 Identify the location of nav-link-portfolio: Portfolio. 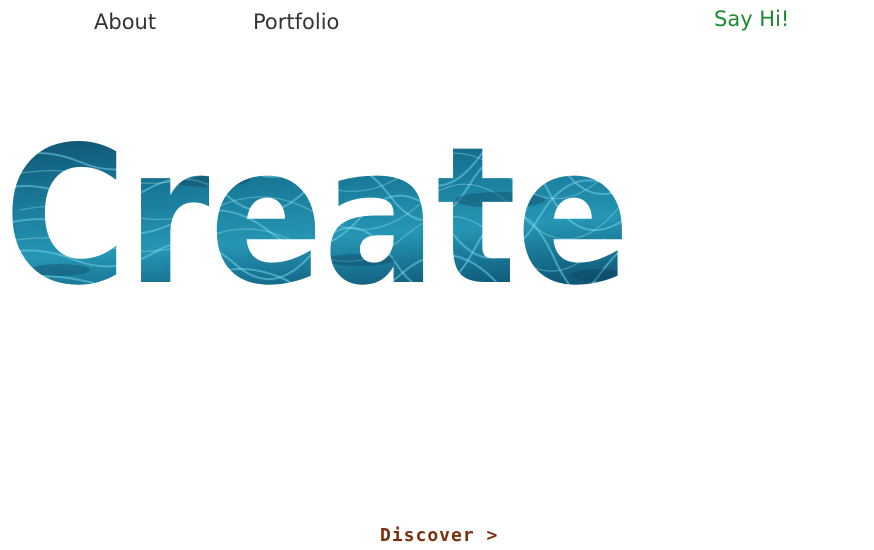
(296, 22).